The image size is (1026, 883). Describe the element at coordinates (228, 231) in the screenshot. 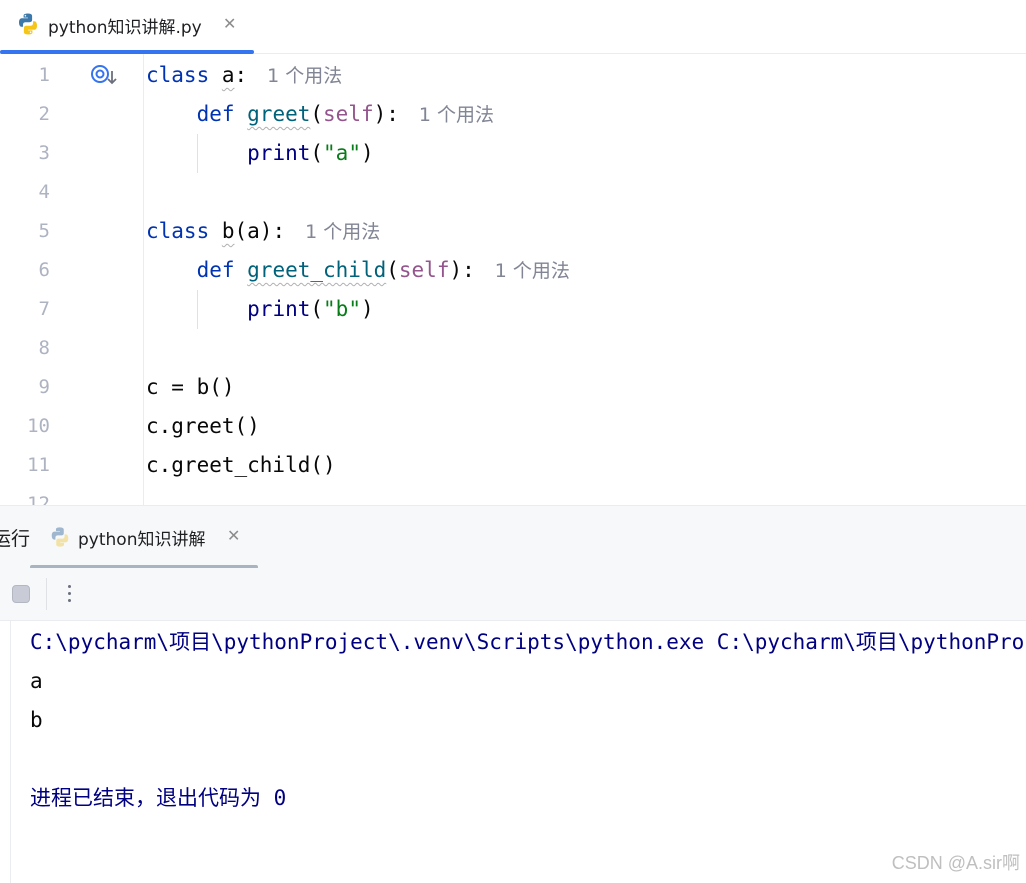

I see `code-token: b` at that location.